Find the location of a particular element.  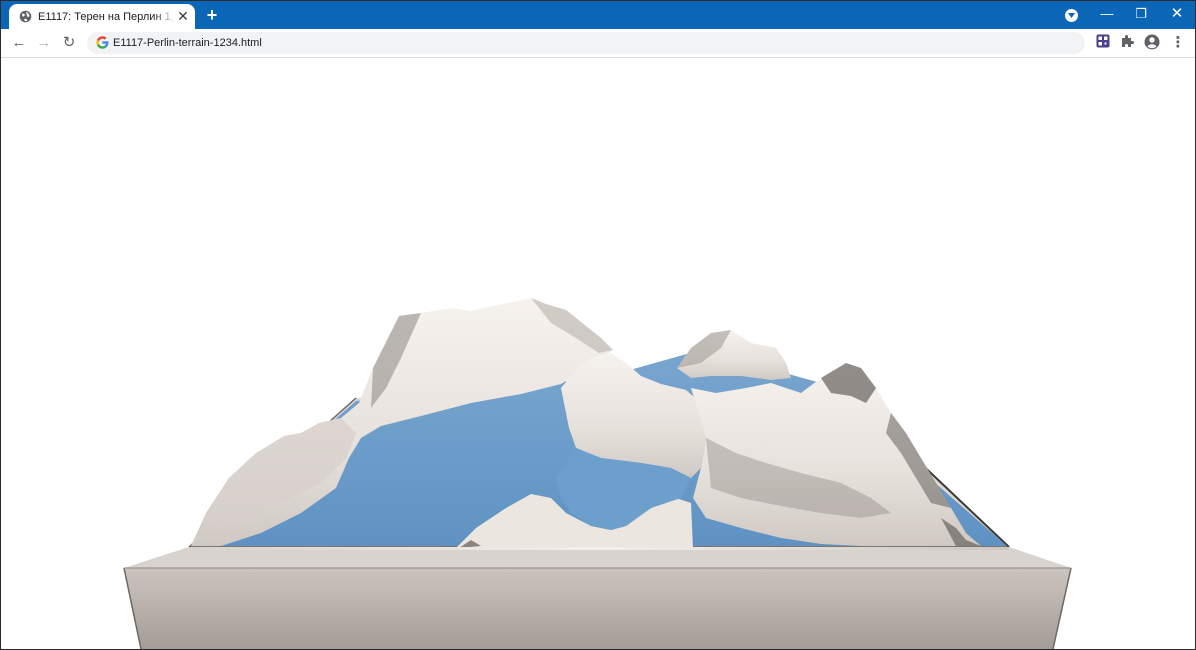

tab-title: E1117: Терен на Перлин 1, 2, 3 и 4 is located at coordinates (106, 17).